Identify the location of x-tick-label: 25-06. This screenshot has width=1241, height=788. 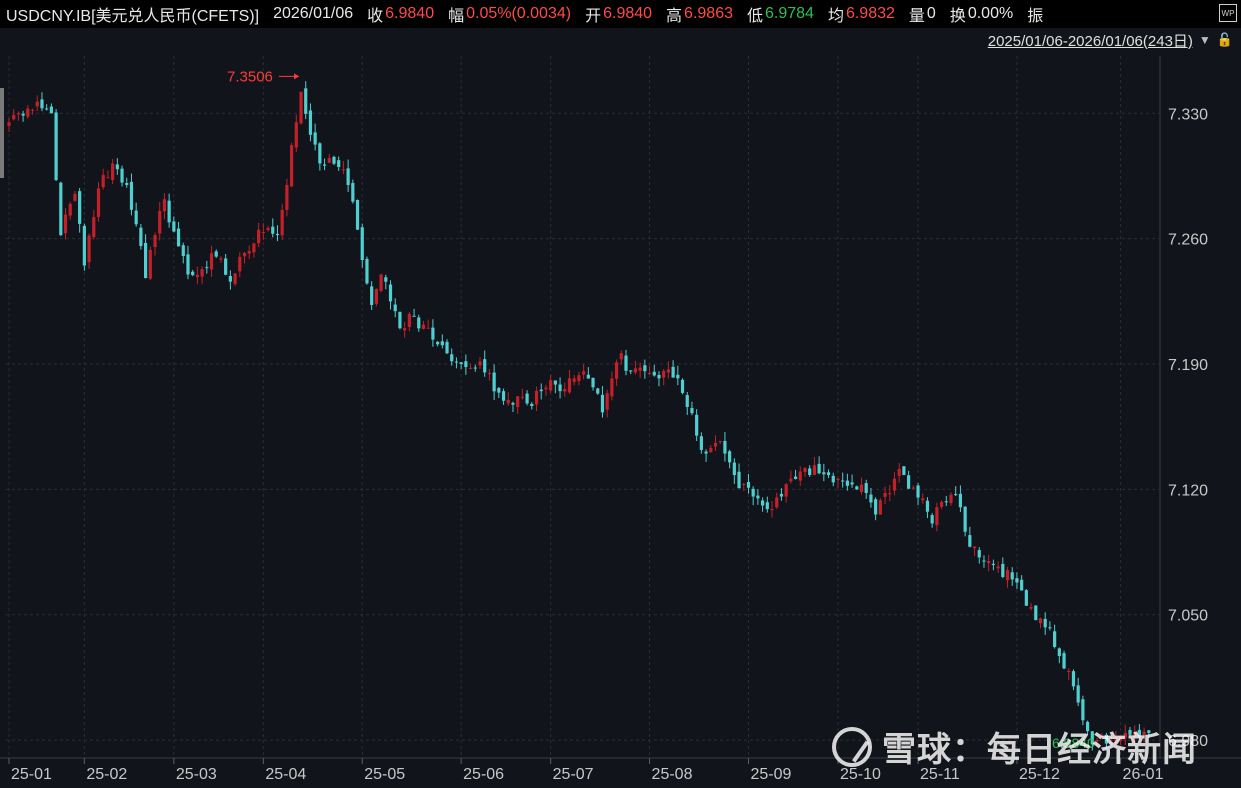
(483, 774).